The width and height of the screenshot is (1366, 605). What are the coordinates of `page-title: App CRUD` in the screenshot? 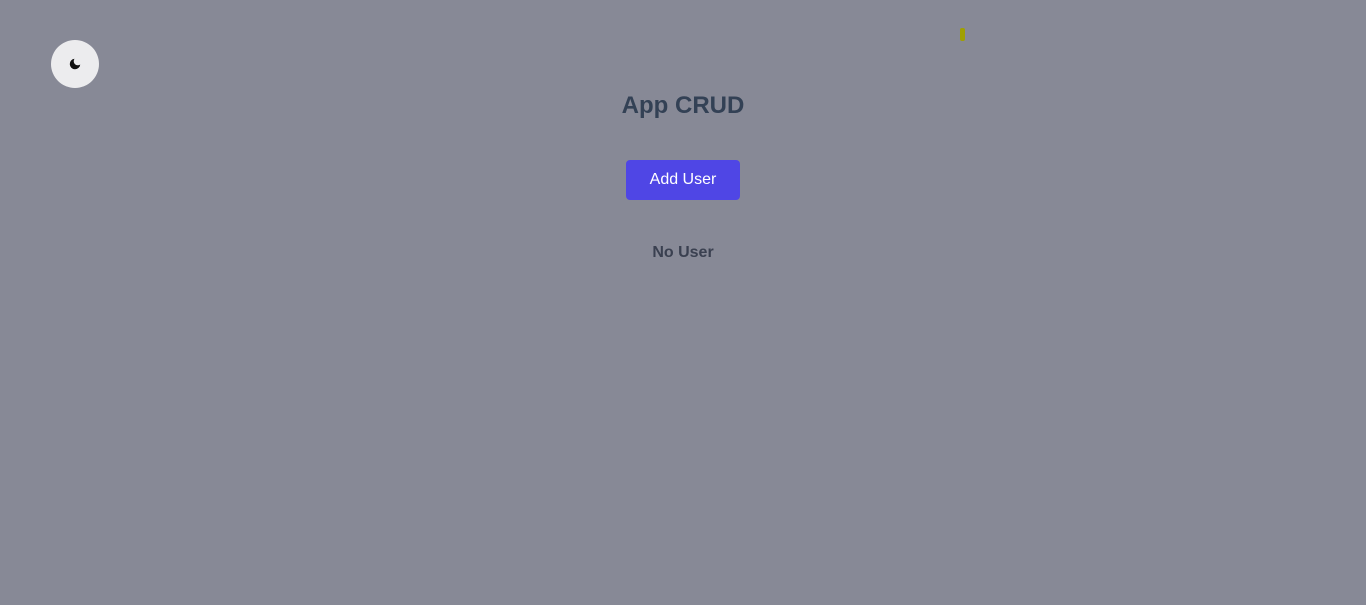 It's located at (683, 105).